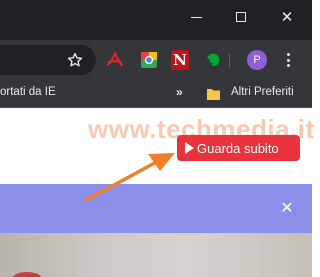  What do you see at coordinates (75, 60) in the screenshot?
I see `bookmark-star-icon` at bounding box center [75, 60].